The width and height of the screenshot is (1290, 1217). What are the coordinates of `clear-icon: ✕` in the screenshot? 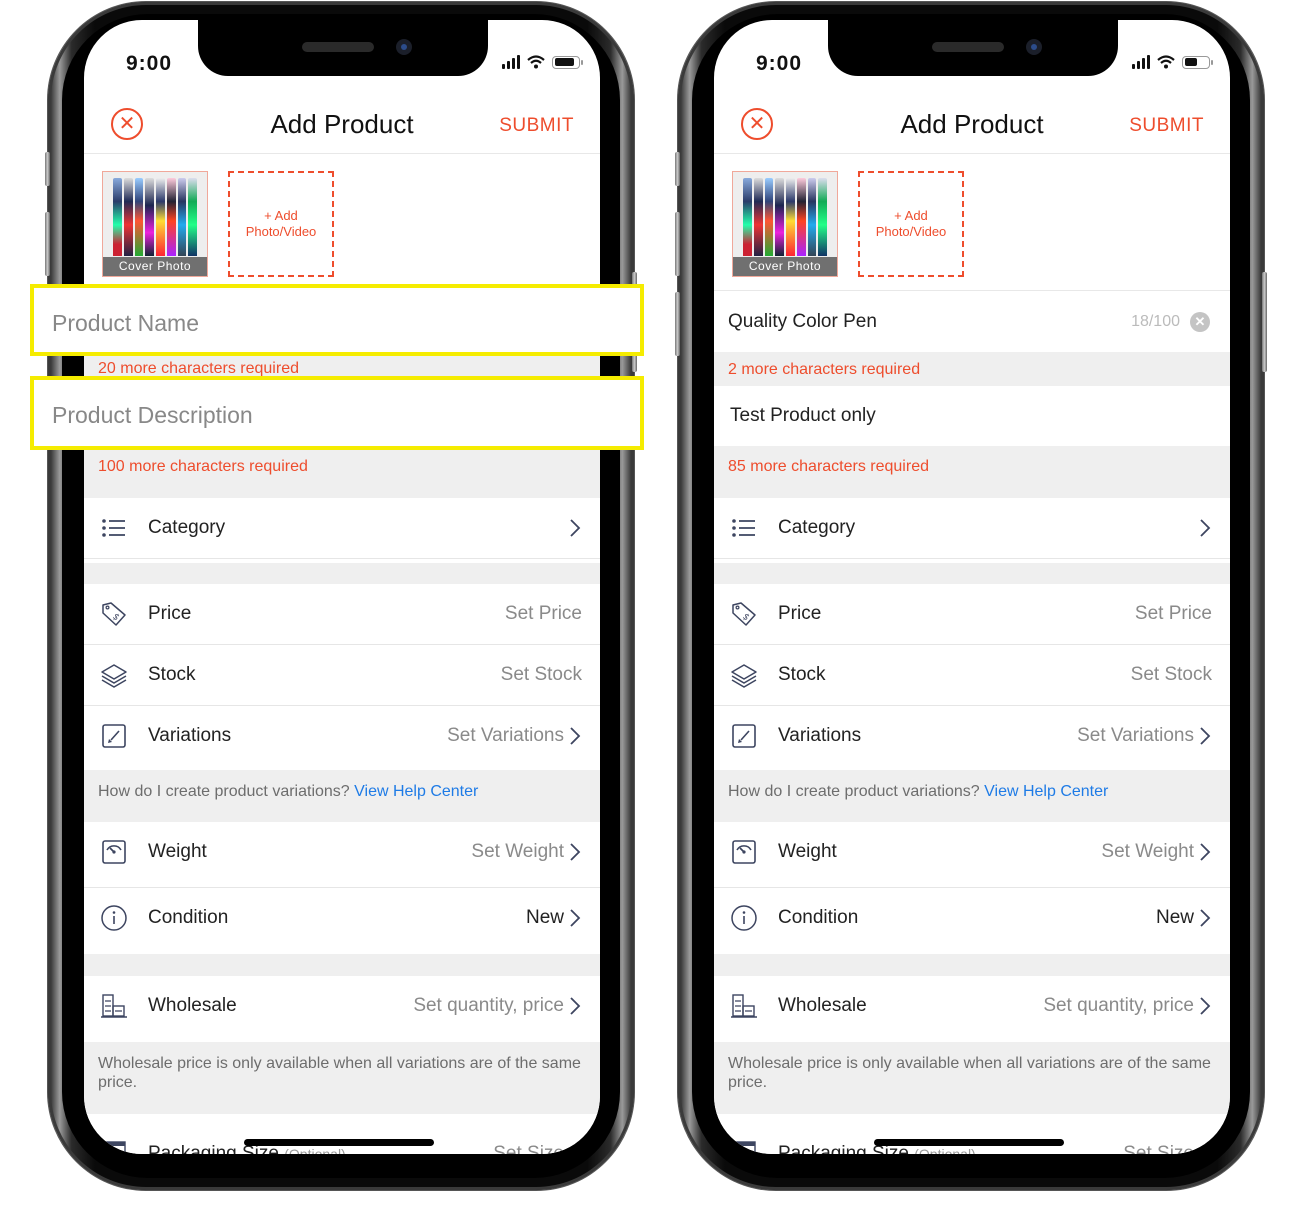 It's located at (1200, 322).